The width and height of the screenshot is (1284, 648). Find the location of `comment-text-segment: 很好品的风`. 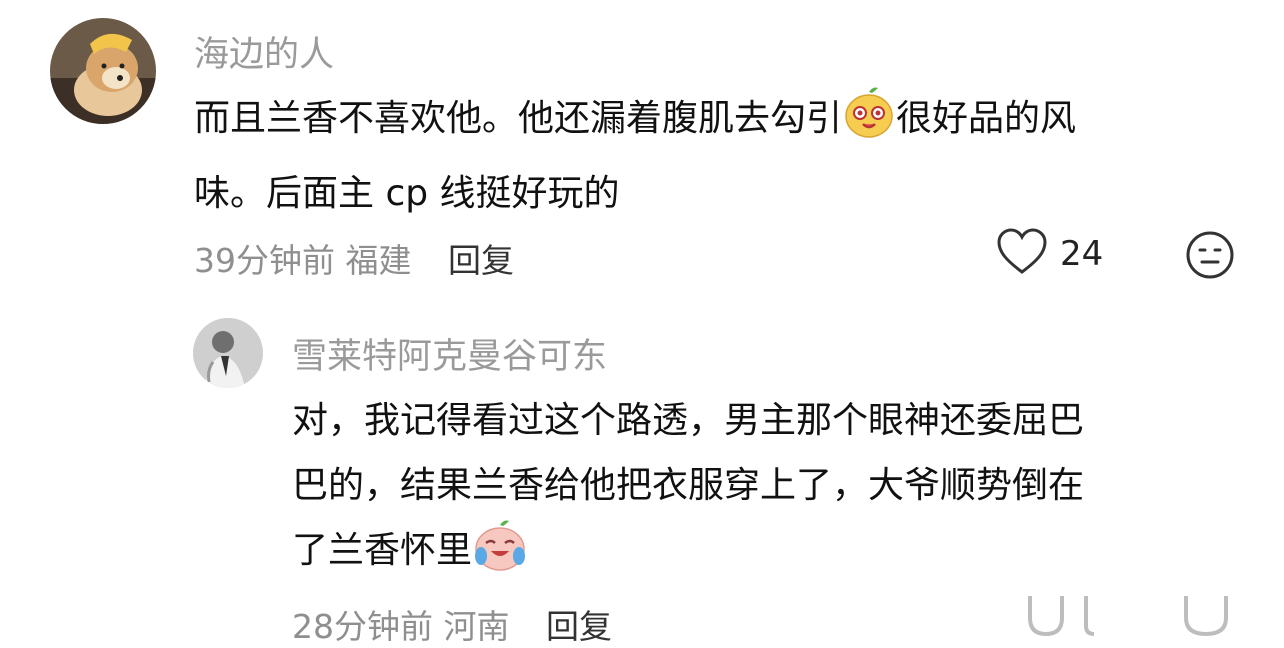

comment-text-segment: 很好品的风 is located at coordinates (986, 118).